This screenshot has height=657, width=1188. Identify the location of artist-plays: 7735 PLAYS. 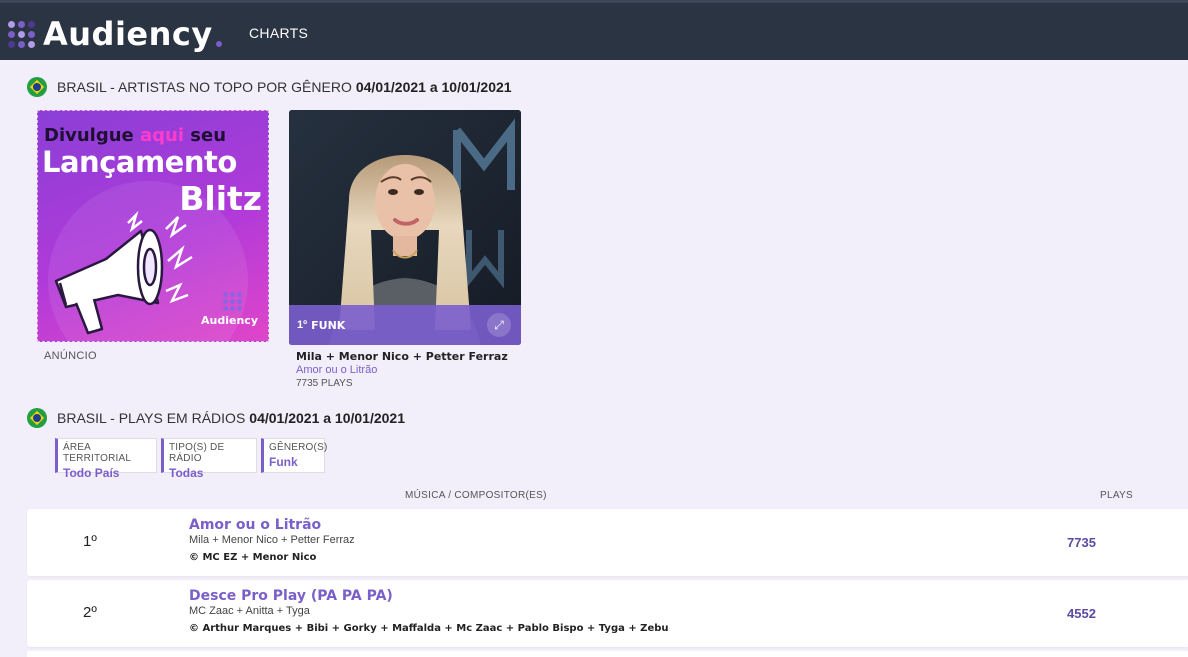
(324, 383).